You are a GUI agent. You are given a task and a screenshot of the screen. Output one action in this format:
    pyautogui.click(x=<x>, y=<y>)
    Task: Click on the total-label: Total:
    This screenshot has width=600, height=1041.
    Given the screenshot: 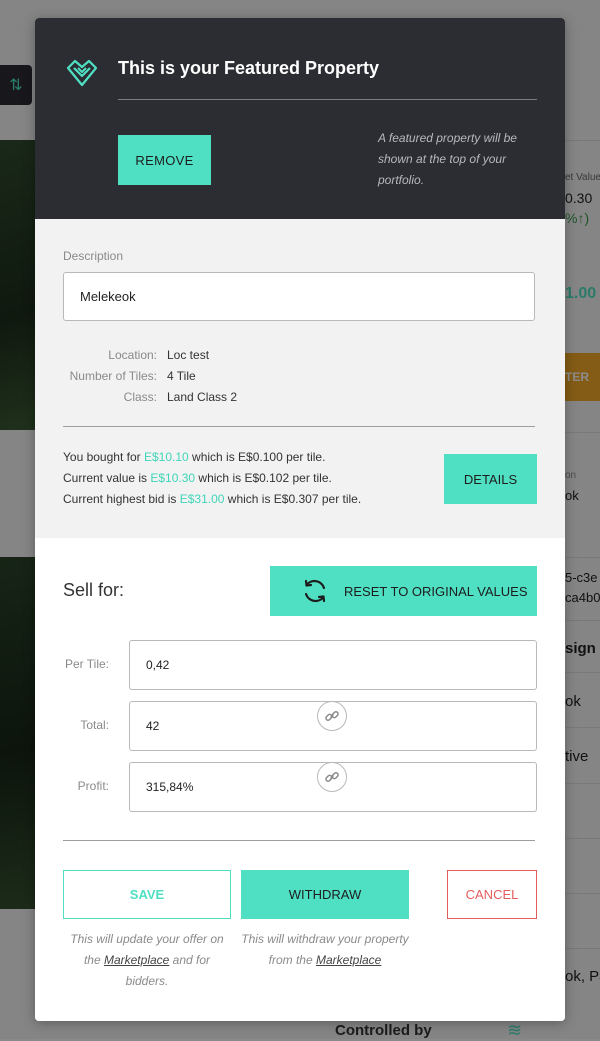 What is the action you would take?
    pyautogui.click(x=94, y=725)
    